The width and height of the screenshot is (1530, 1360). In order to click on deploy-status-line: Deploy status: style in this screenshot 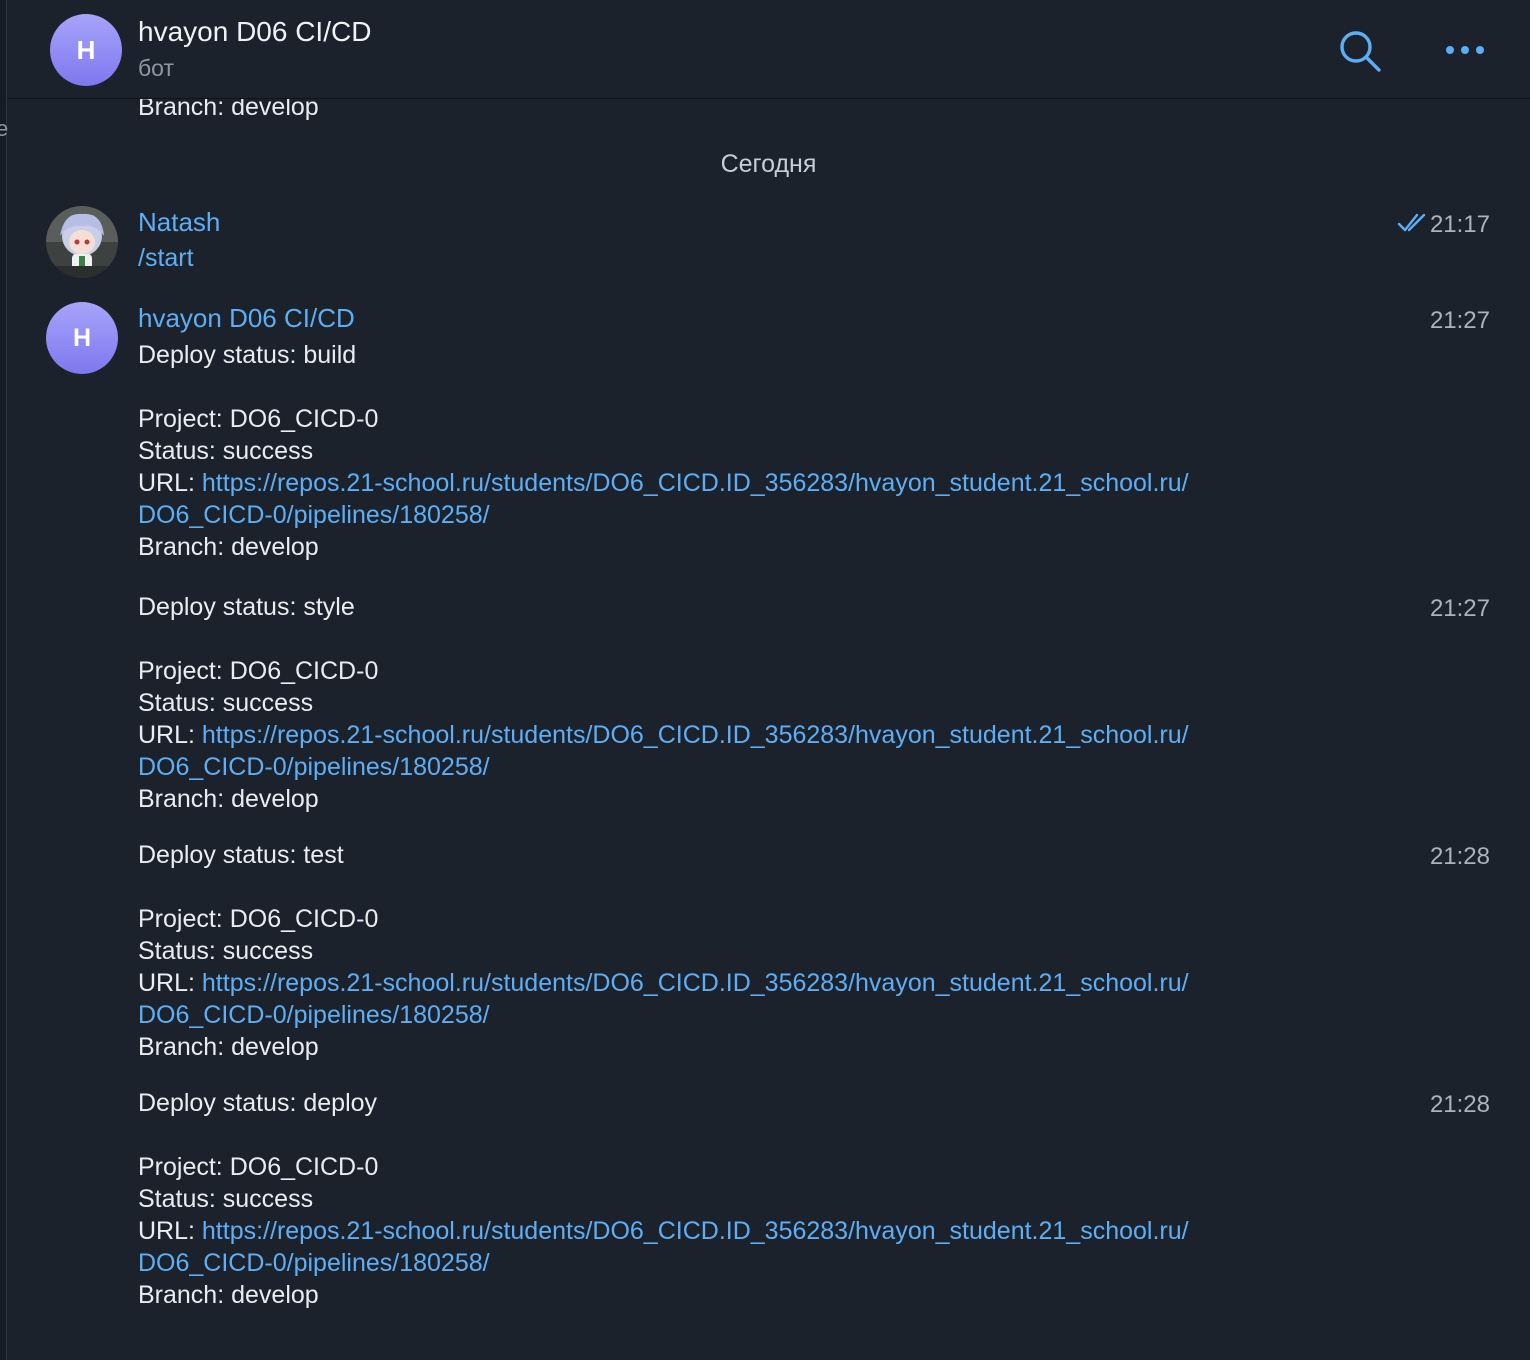, I will do `click(246, 607)`.